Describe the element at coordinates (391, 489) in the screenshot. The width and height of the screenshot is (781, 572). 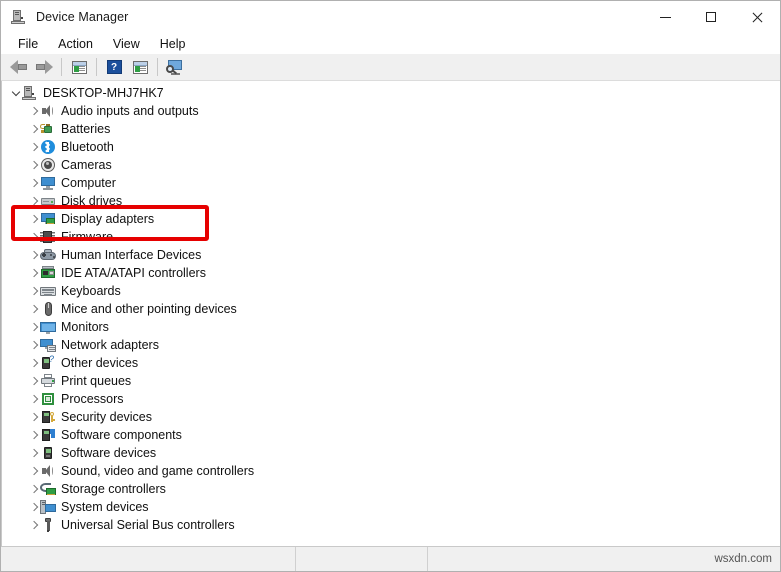
I see `tree-item-storage-controllers: Storage controllers` at that location.